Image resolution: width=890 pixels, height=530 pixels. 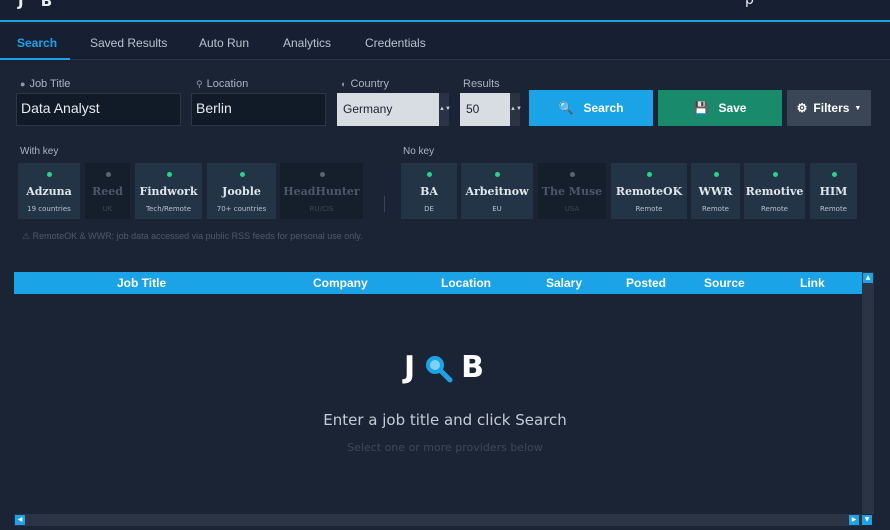 I want to click on column-header-salary: Salary, so click(x=564, y=283).